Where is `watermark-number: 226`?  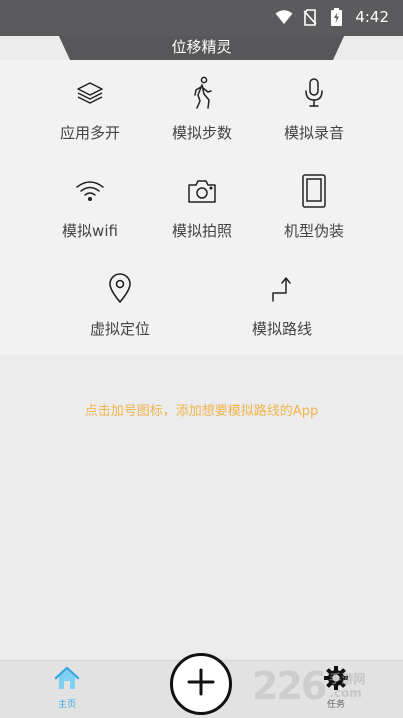
watermark-number: 226 is located at coordinates (289, 686).